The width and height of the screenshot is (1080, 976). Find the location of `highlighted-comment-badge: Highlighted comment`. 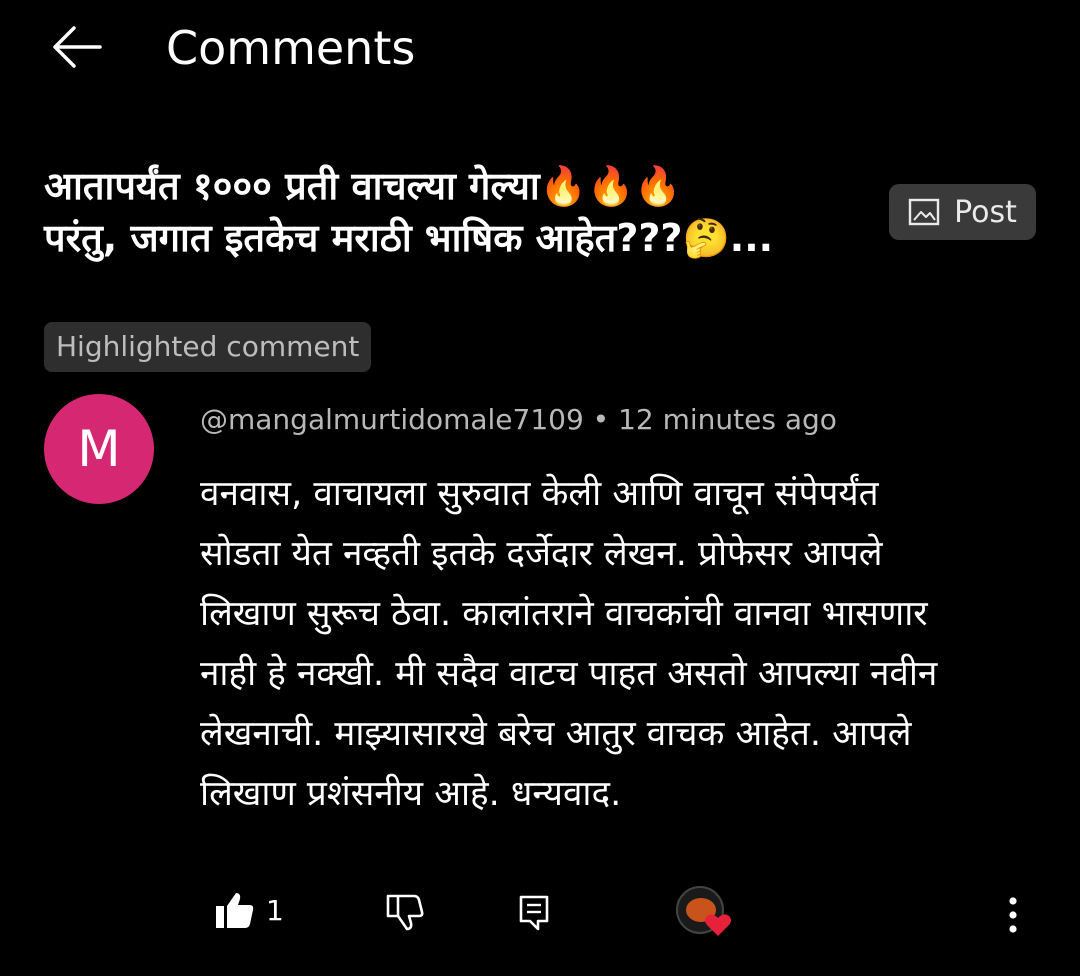

highlighted-comment-badge: Highlighted comment is located at coordinates (208, 347).